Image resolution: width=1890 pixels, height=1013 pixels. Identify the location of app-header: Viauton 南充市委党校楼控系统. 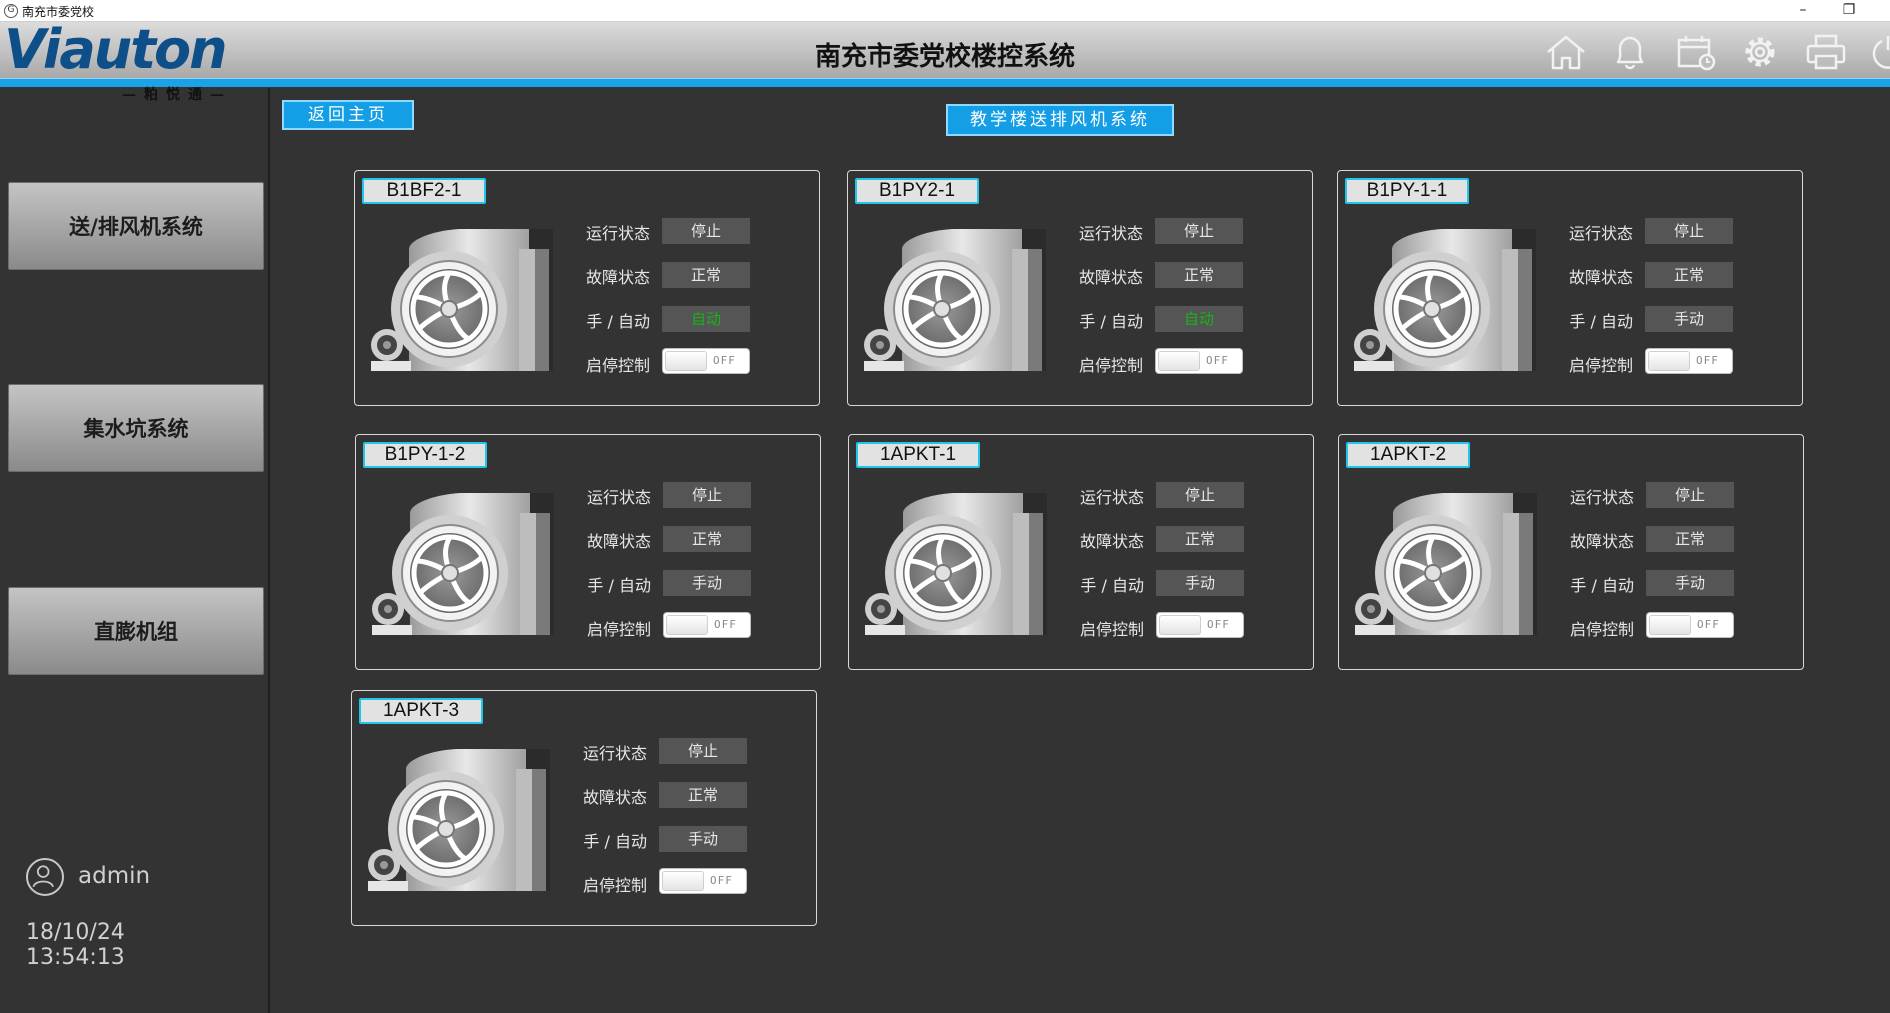
(945, 52).